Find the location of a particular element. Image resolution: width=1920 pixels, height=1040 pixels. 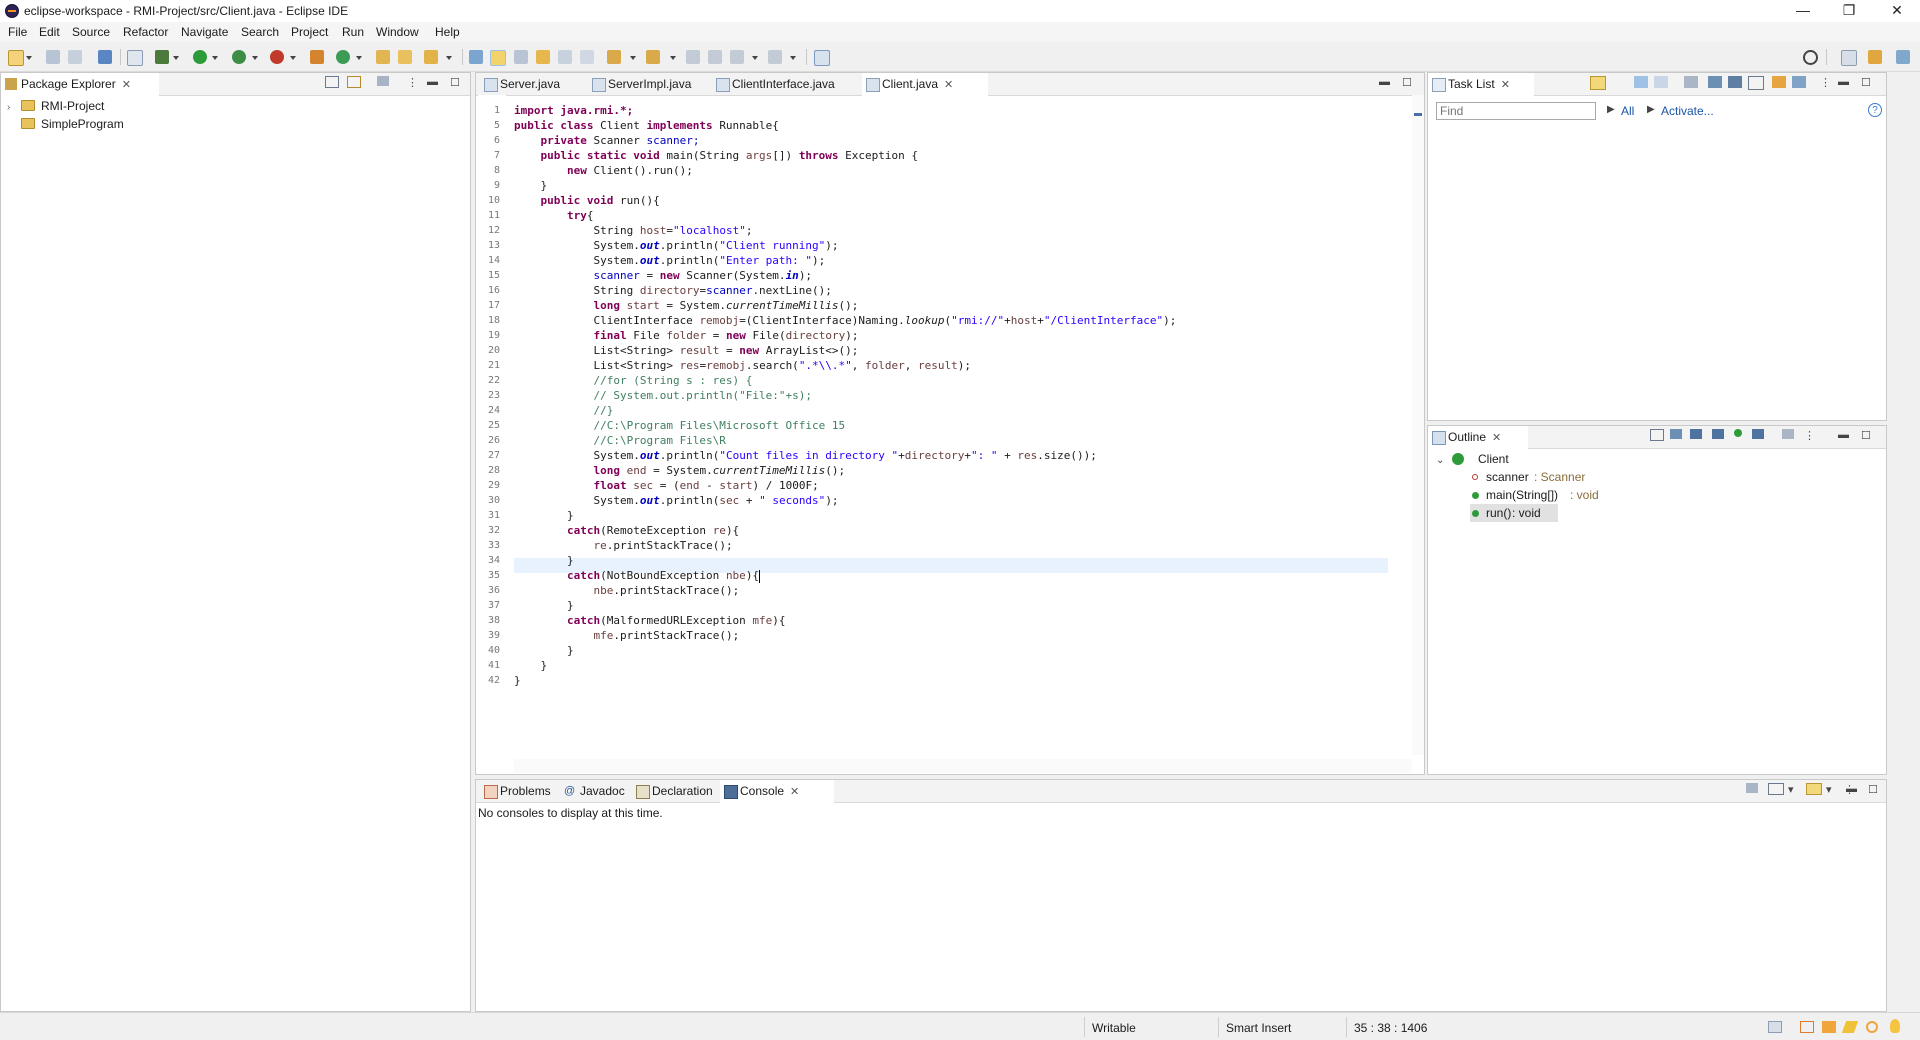

new-class-dropdown-icon is located at coordinates (359, 58).